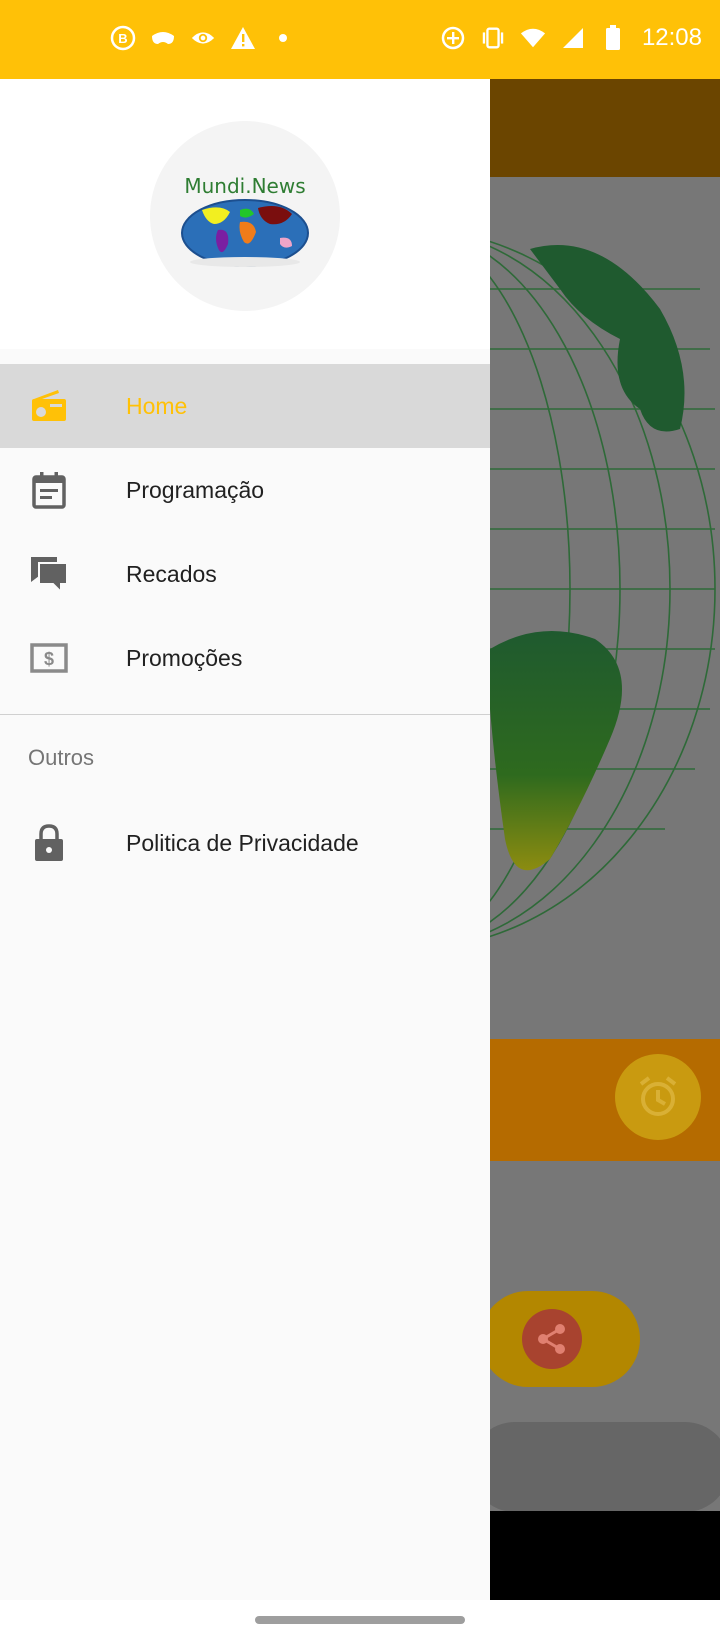  I want to click on section-title-label: Outros, so click(61, 757).